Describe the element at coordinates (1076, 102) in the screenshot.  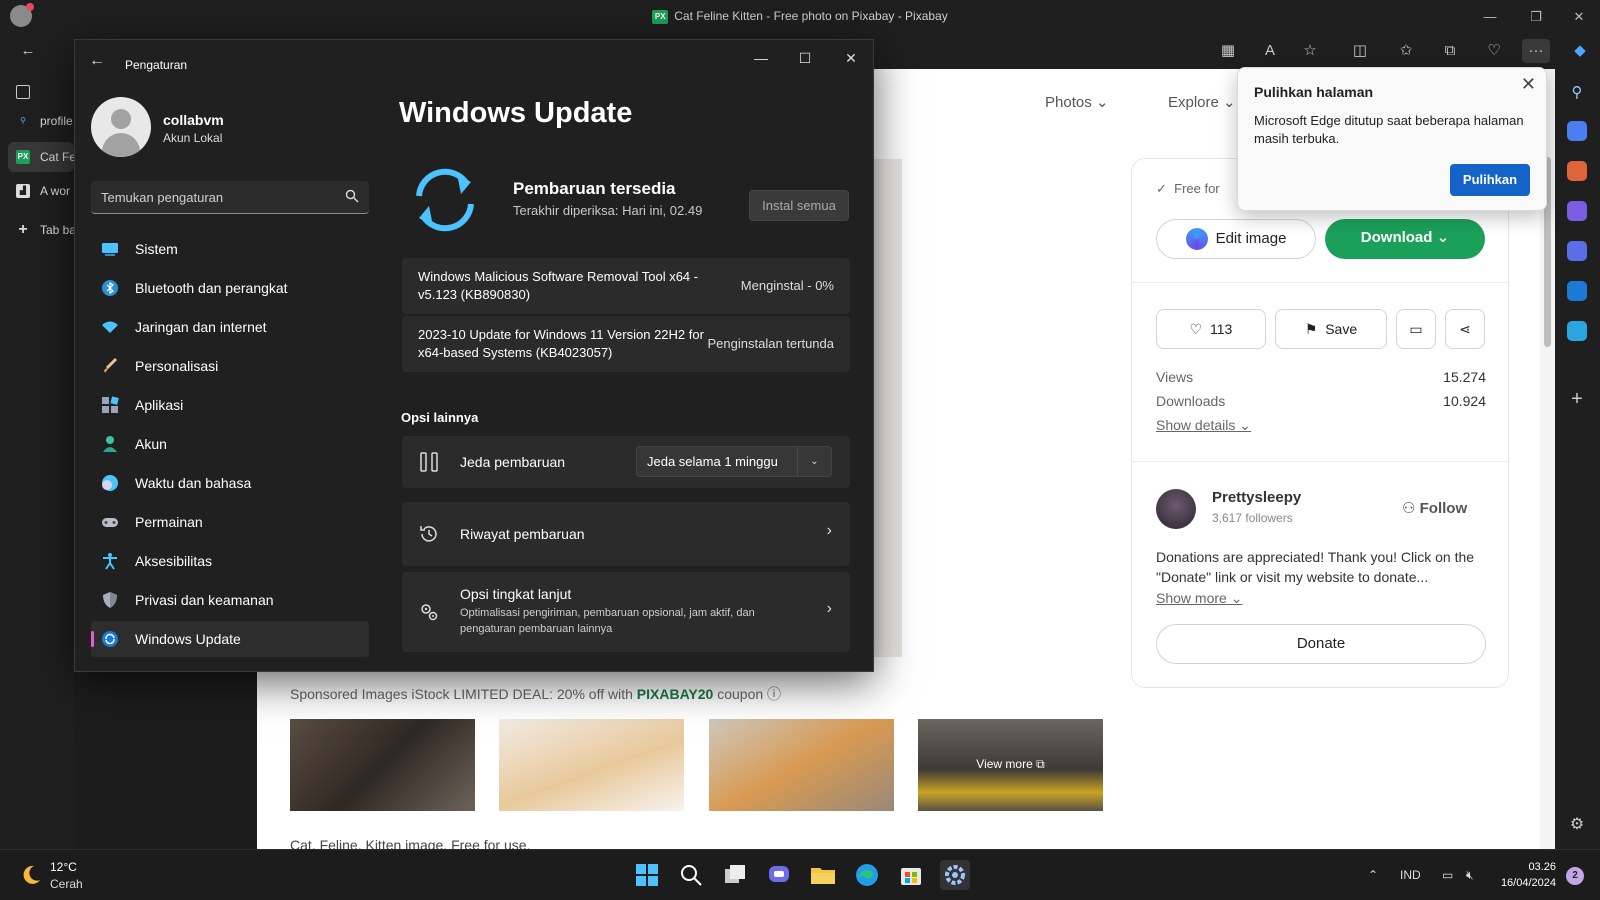
I see `nav-photos: Photos ⌄` at that location.